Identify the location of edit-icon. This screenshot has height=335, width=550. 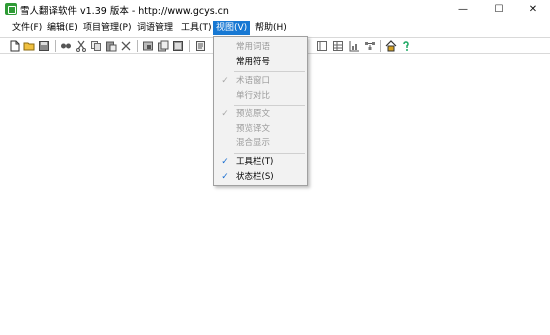
(201, 46).